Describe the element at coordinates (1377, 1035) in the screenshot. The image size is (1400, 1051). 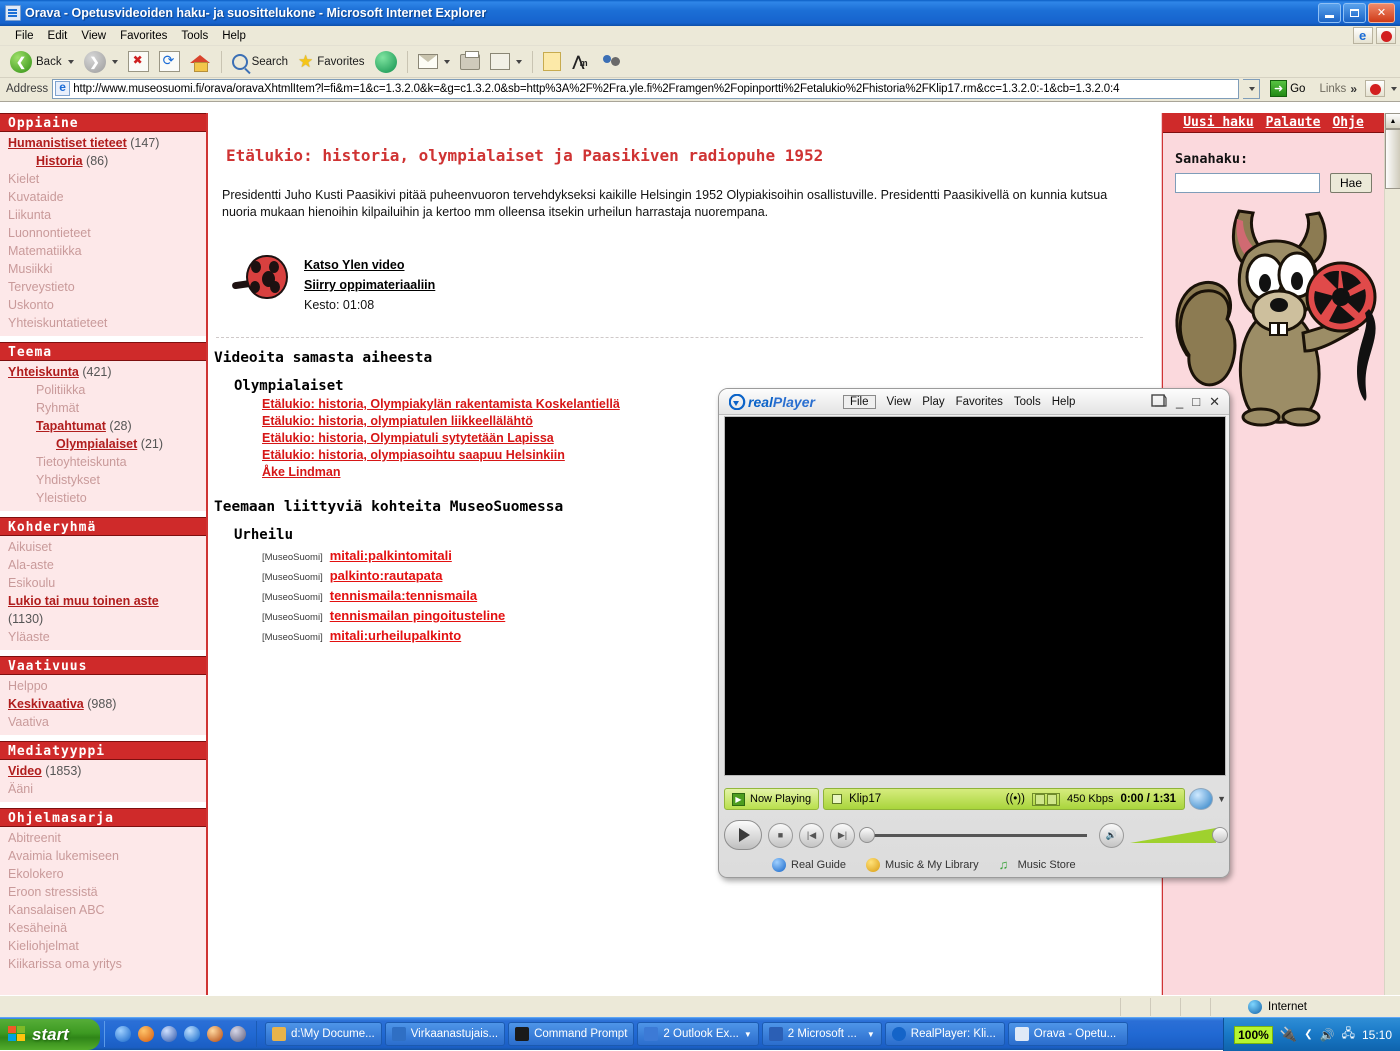
I see `taskbar-clock: 15:10` at that location.